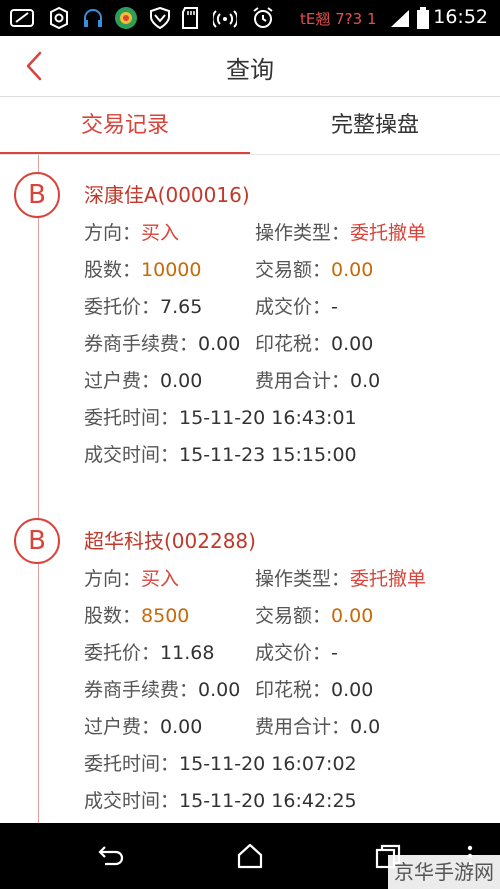  What do you see at coordinates (93, 18) in the screenshot?
I see `headset-icon` at bounding box center [93, 18].